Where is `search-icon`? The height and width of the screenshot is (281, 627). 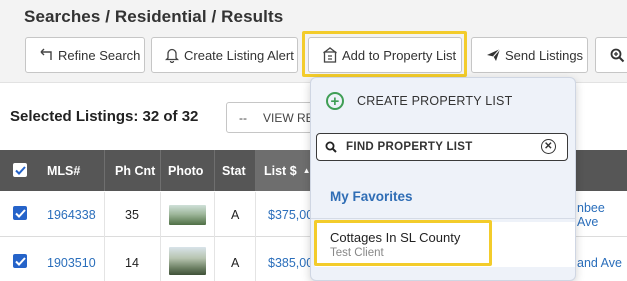
search-icon is located at coordinates (331, 147).